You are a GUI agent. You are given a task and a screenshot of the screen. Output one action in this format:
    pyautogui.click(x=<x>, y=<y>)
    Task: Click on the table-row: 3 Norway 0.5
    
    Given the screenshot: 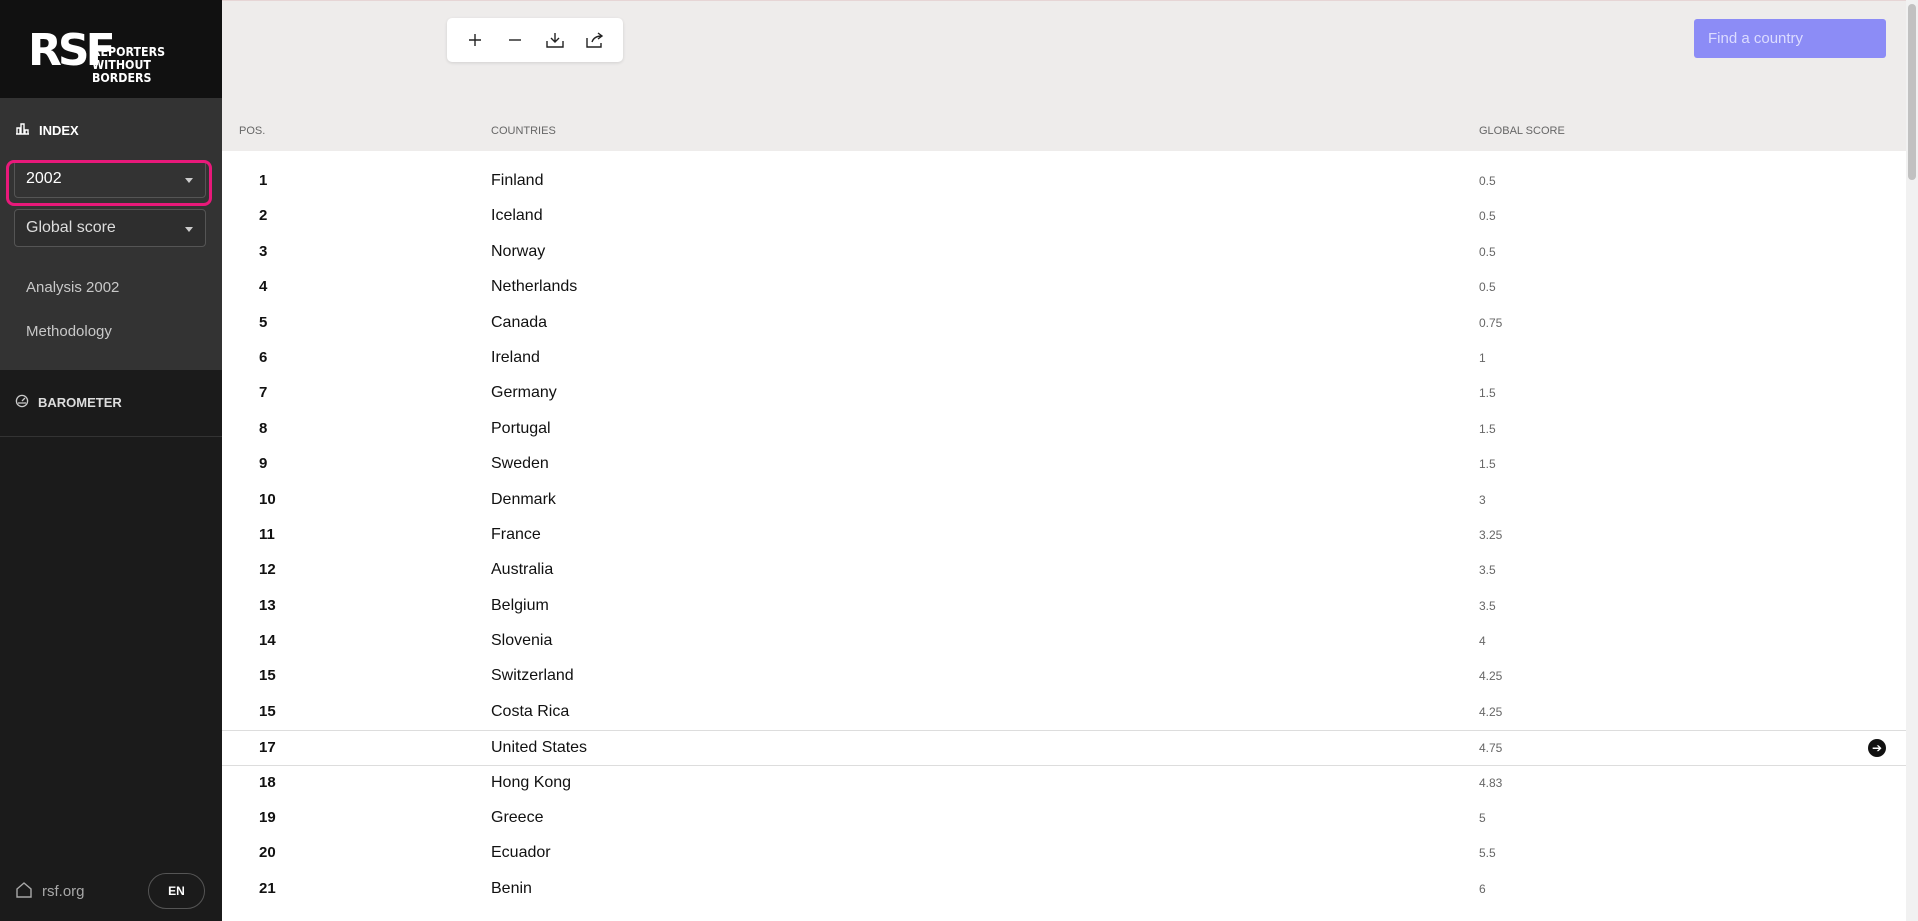 What is the action you would take?
    pyautogui.click(x=1064, y=252)
    